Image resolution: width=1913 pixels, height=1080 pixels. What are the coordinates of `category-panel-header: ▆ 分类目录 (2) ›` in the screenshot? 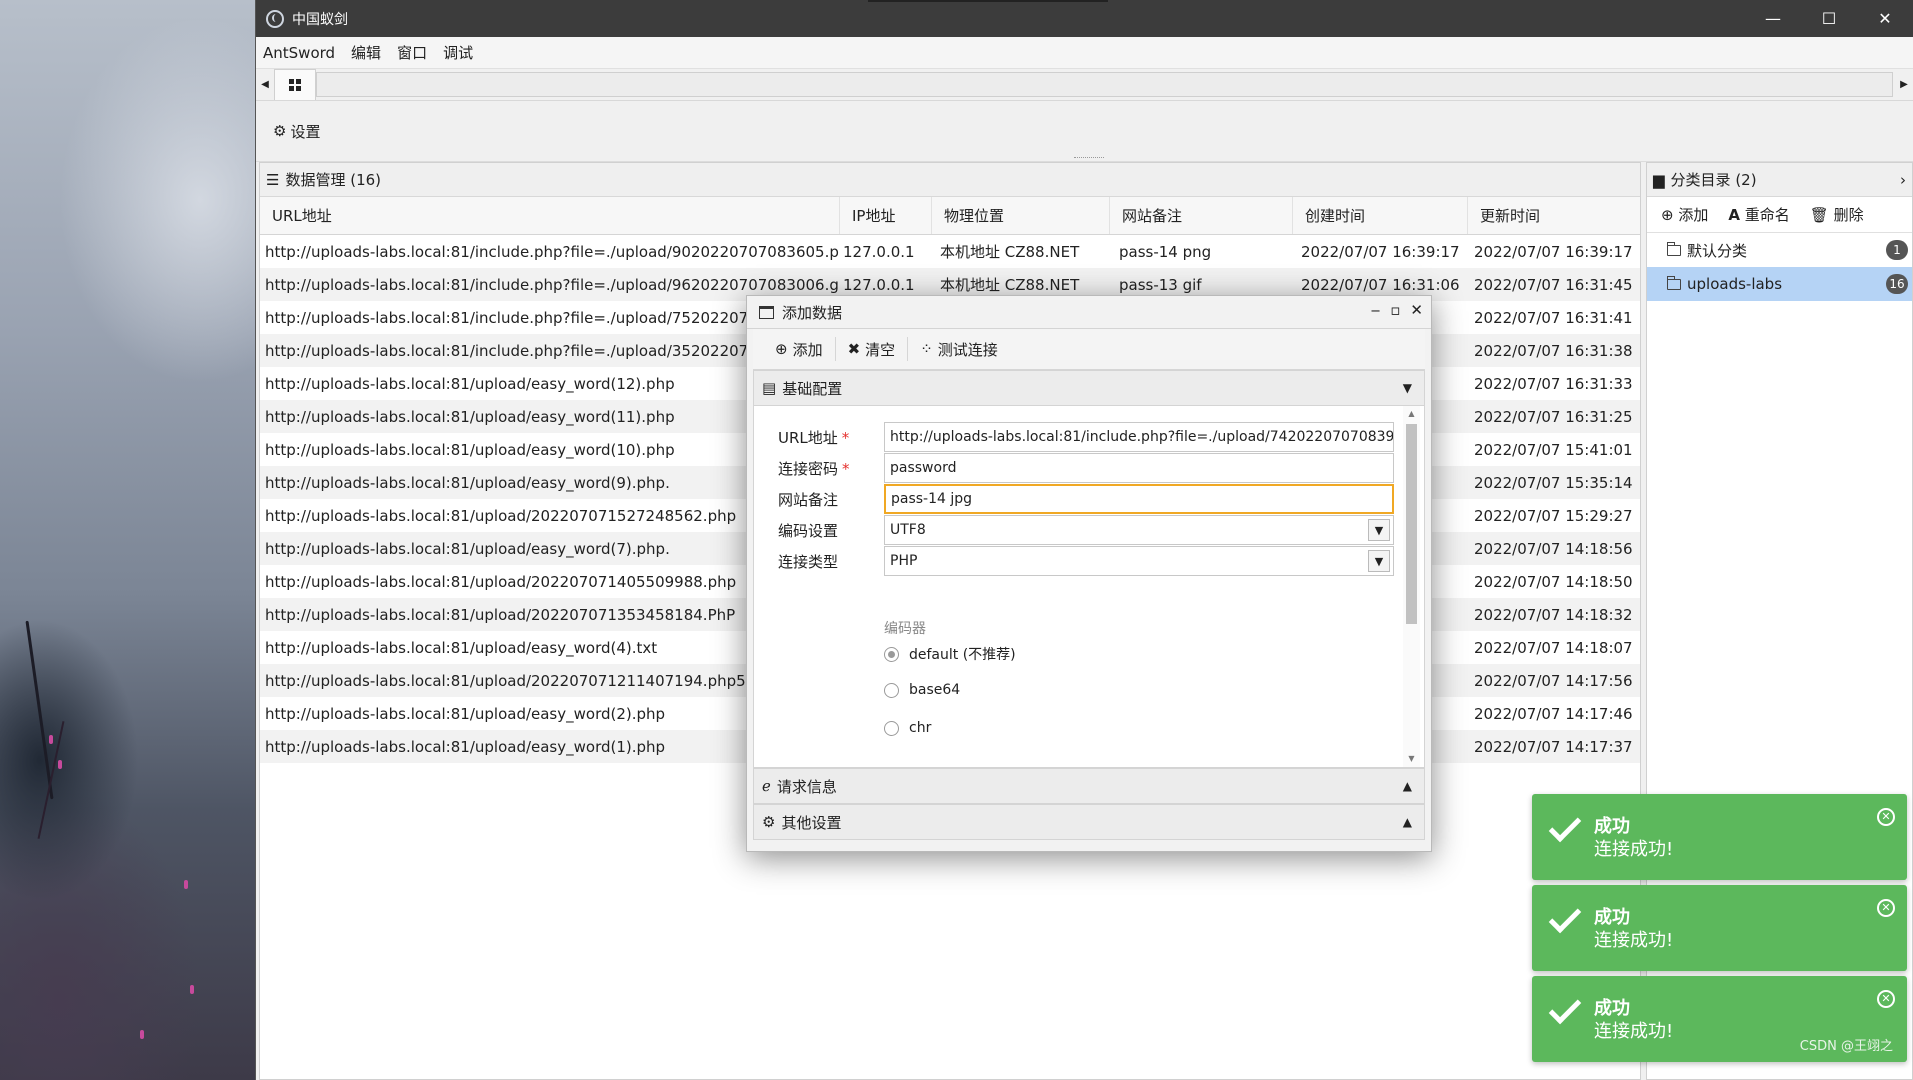 It's located at (1779, 180).